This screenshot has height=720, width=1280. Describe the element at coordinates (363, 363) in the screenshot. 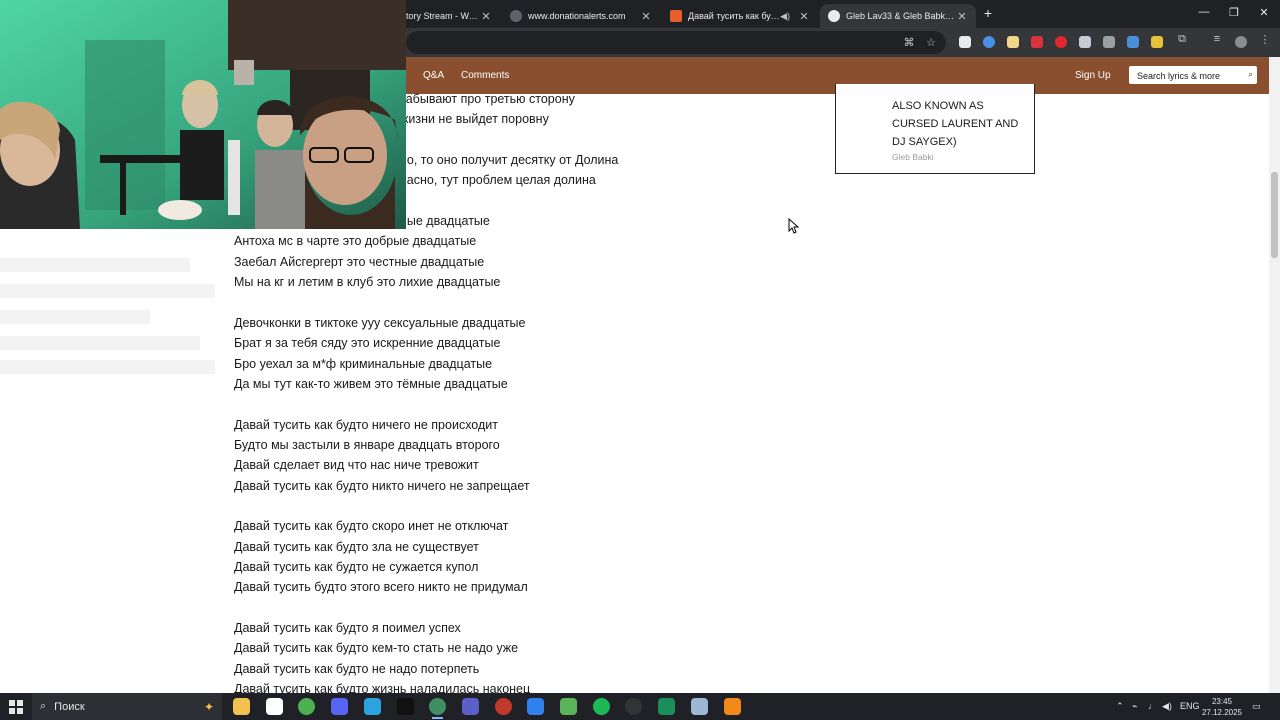

I see `lyric-line: Брo уехал за м*ф криминальные двадцатые` at that location.